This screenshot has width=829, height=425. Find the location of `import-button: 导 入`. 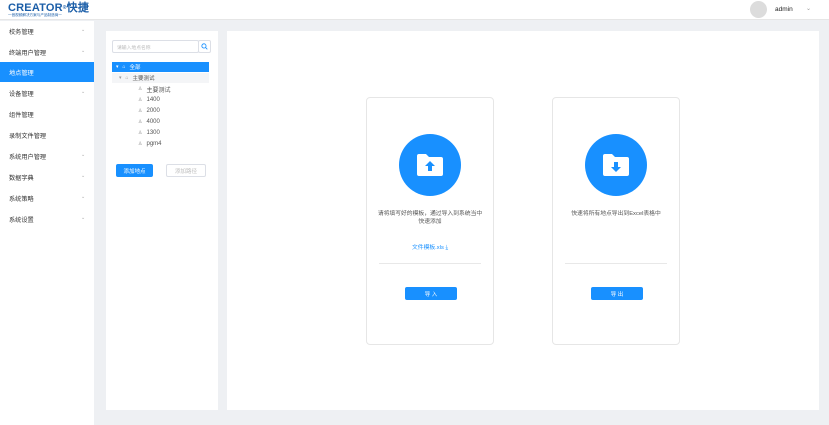

import-button: 导 入 is located at coordinates (431, 293).